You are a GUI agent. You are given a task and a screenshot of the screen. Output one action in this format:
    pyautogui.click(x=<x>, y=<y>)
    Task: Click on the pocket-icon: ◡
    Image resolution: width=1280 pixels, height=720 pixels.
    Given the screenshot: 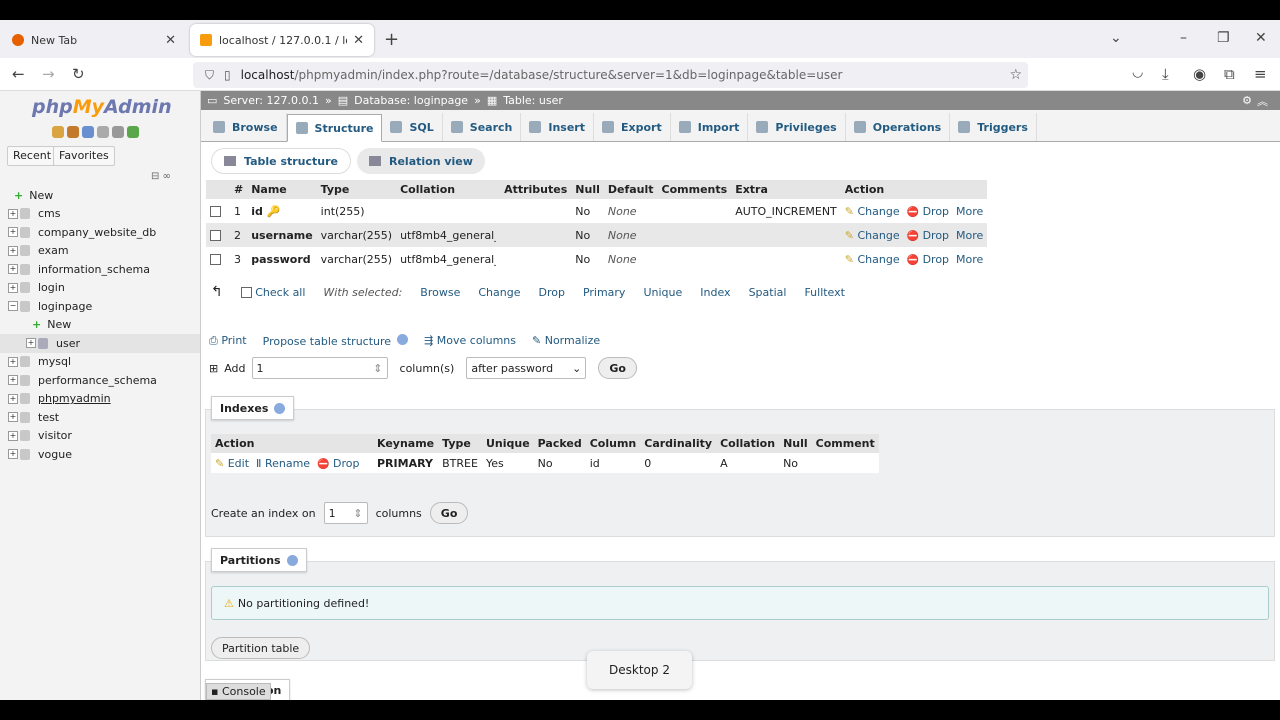 What is the action you would take?
    pyautogui.click(x=1137, y=72)
    